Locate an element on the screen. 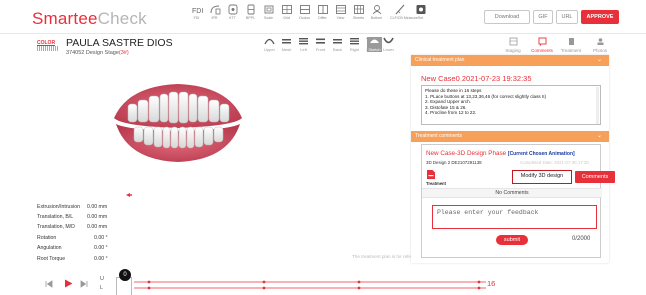 The width and height of the screenshot is (646, 295). occlusion-icon is located at coordinates (305, 9).